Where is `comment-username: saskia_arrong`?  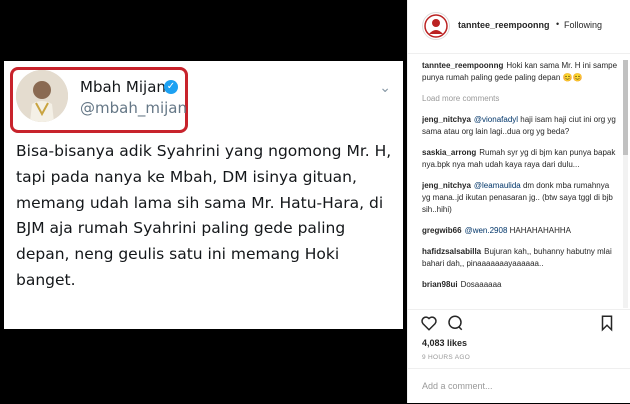
comment-username: saskia_arrong is located at coordinates (449, 152).